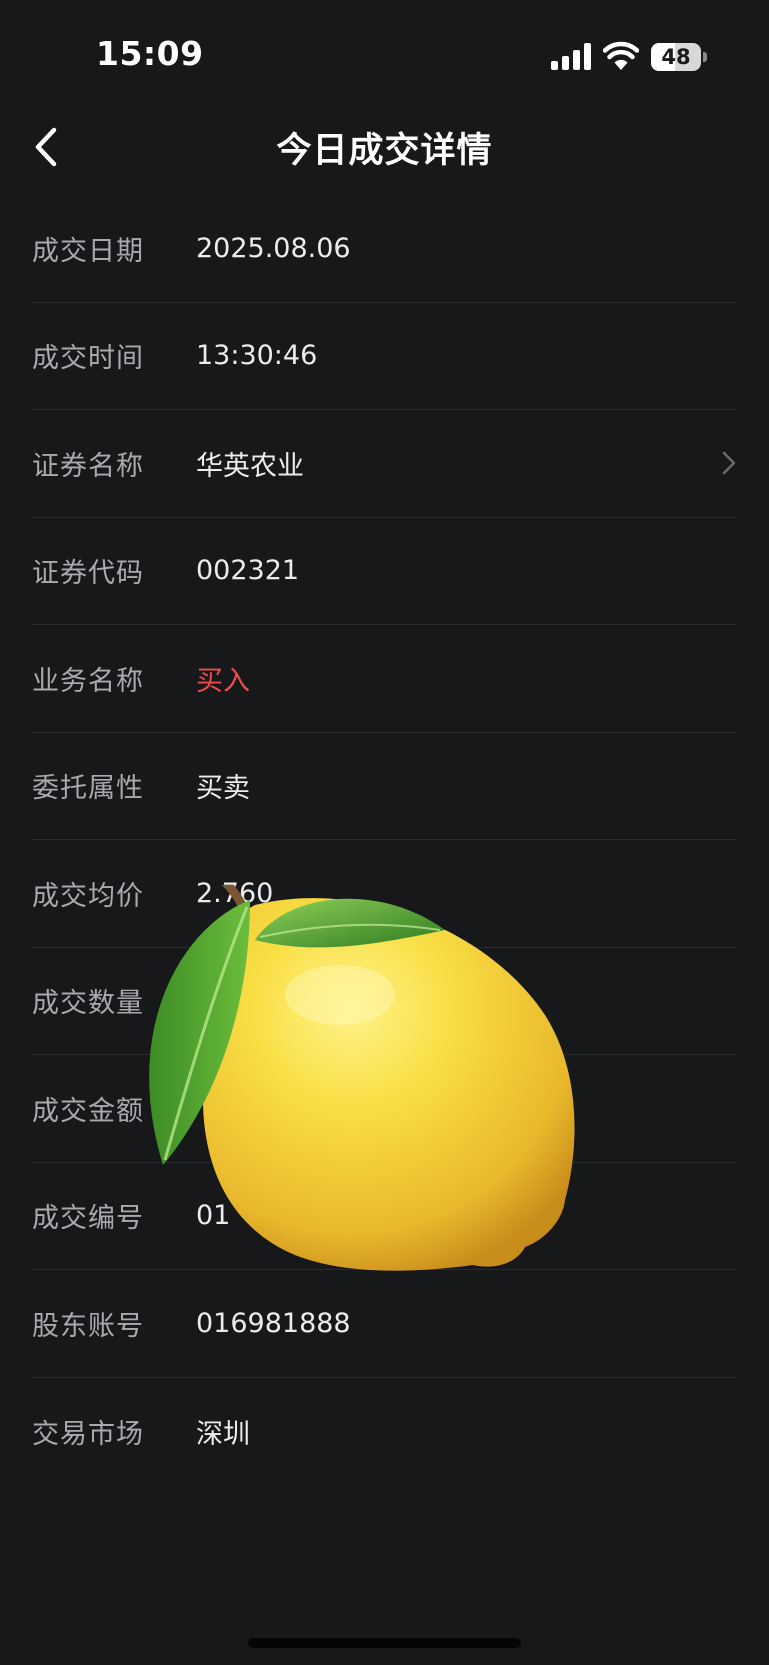 This screenshot has height=1665, width=769. What do you see at coordinates (257, 356) in the screenshot?
I see `row-value: 13:30:46` at bounding box center [257, 356].